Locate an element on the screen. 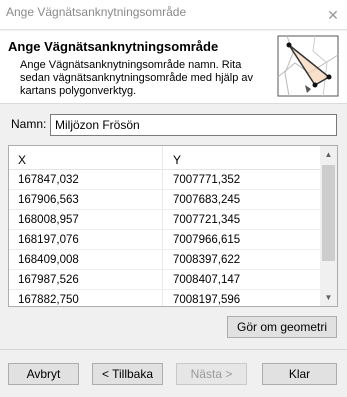  cell-x: 168008,957 is located at coordinates (48, 220).